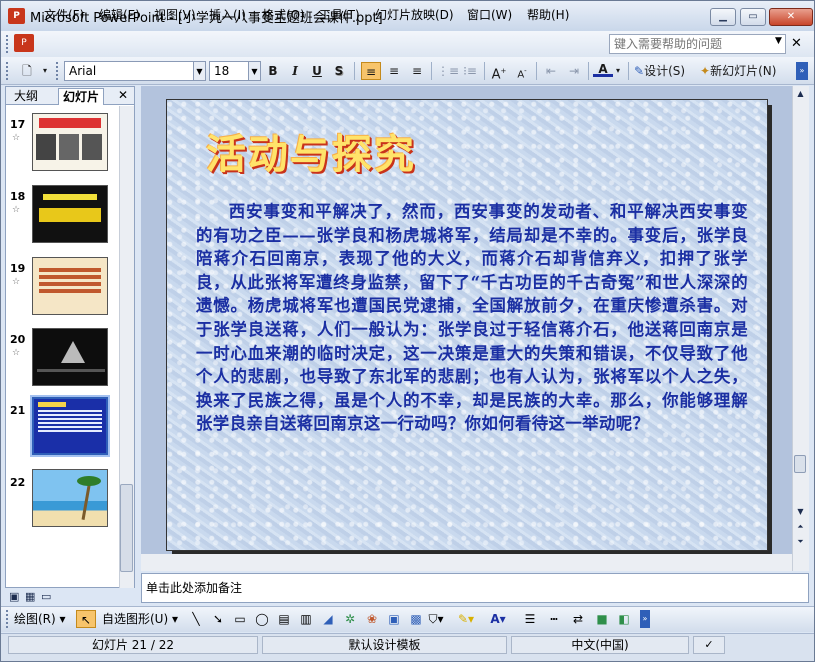 This screenshot has height=662, width=815. What do you see at coordinates (574, 71) in the screenshot?
I see `increase-indent-icon: ⇥` at bounding box center [574, 71].